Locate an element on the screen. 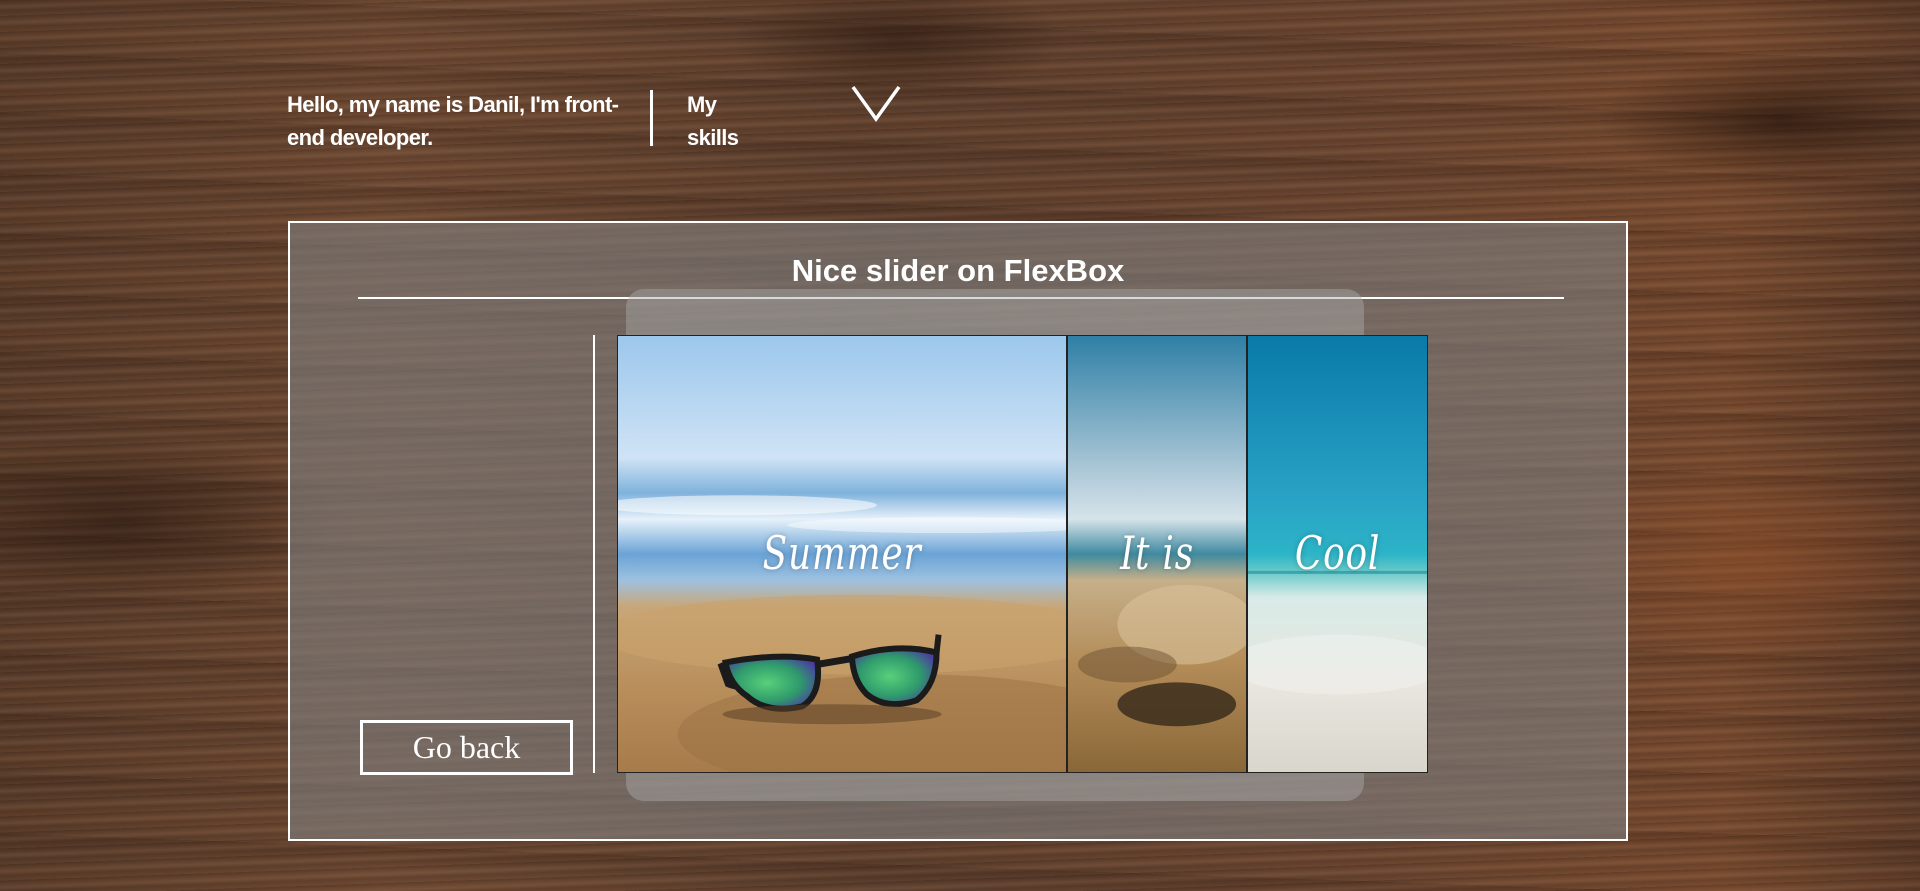  slide-cool: Cool is located at coordinates (1337, 554).